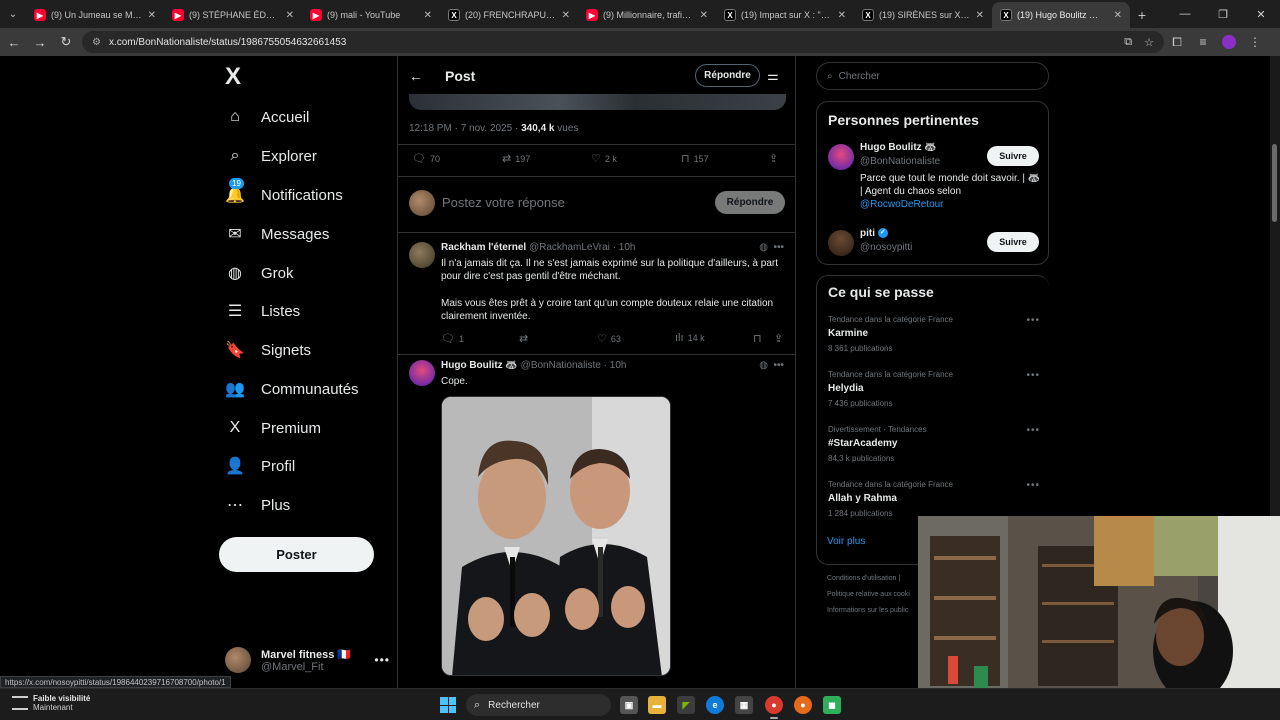  I want to click on see-more-link: Voir plus, so click(846, 541).